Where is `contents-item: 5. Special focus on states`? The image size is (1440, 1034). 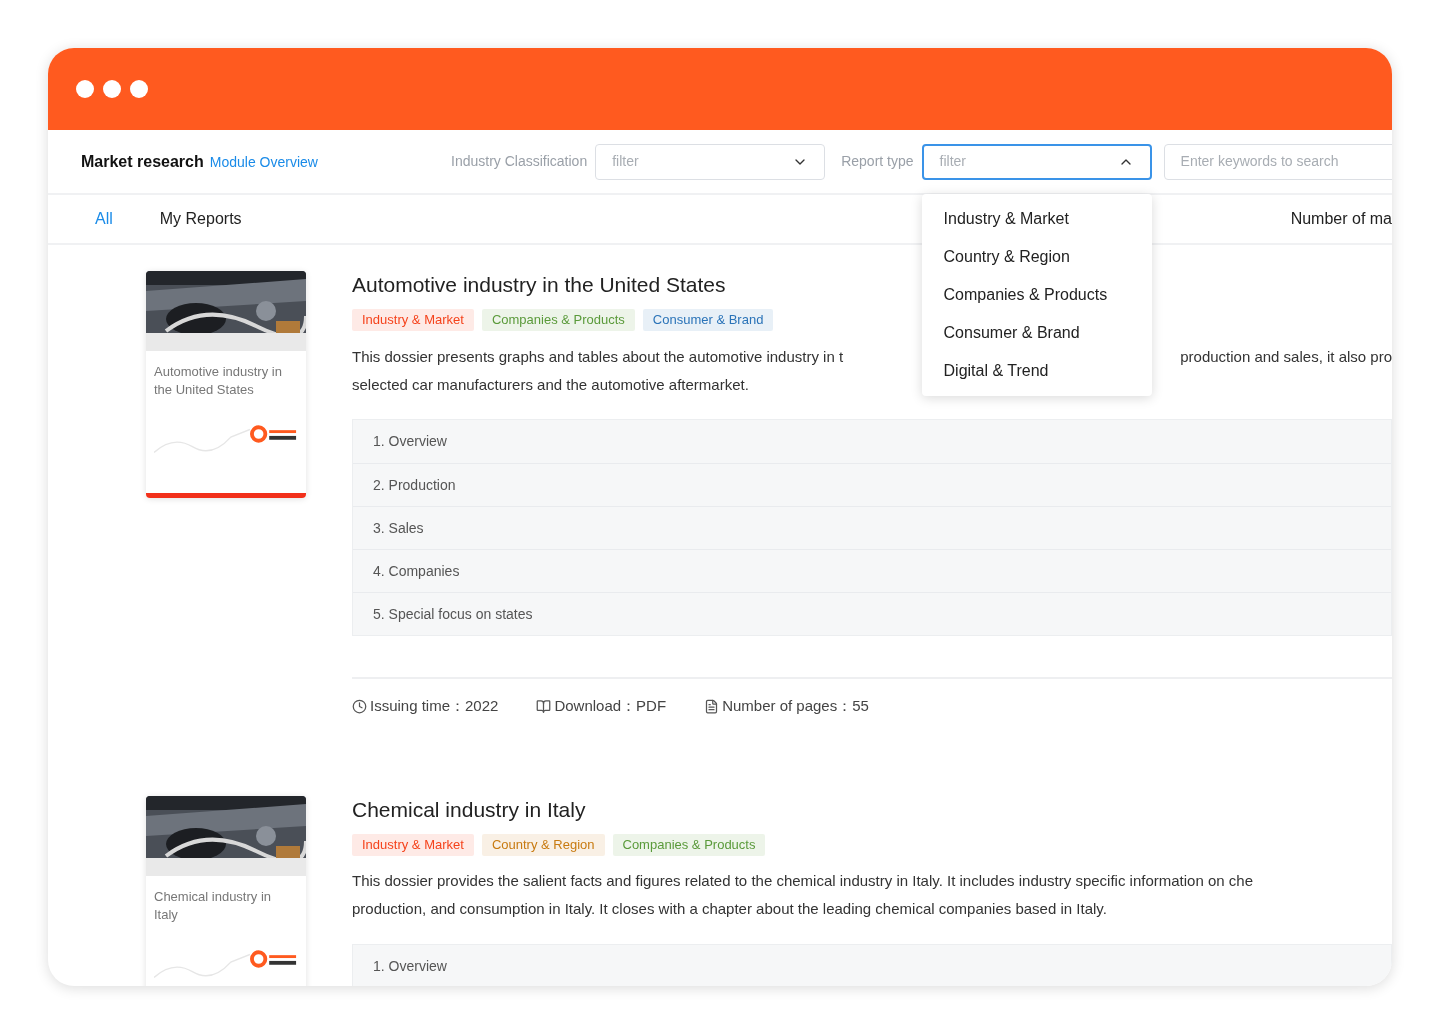 contents-item: 5. Special focus on states is located at coordinates (453, 614).